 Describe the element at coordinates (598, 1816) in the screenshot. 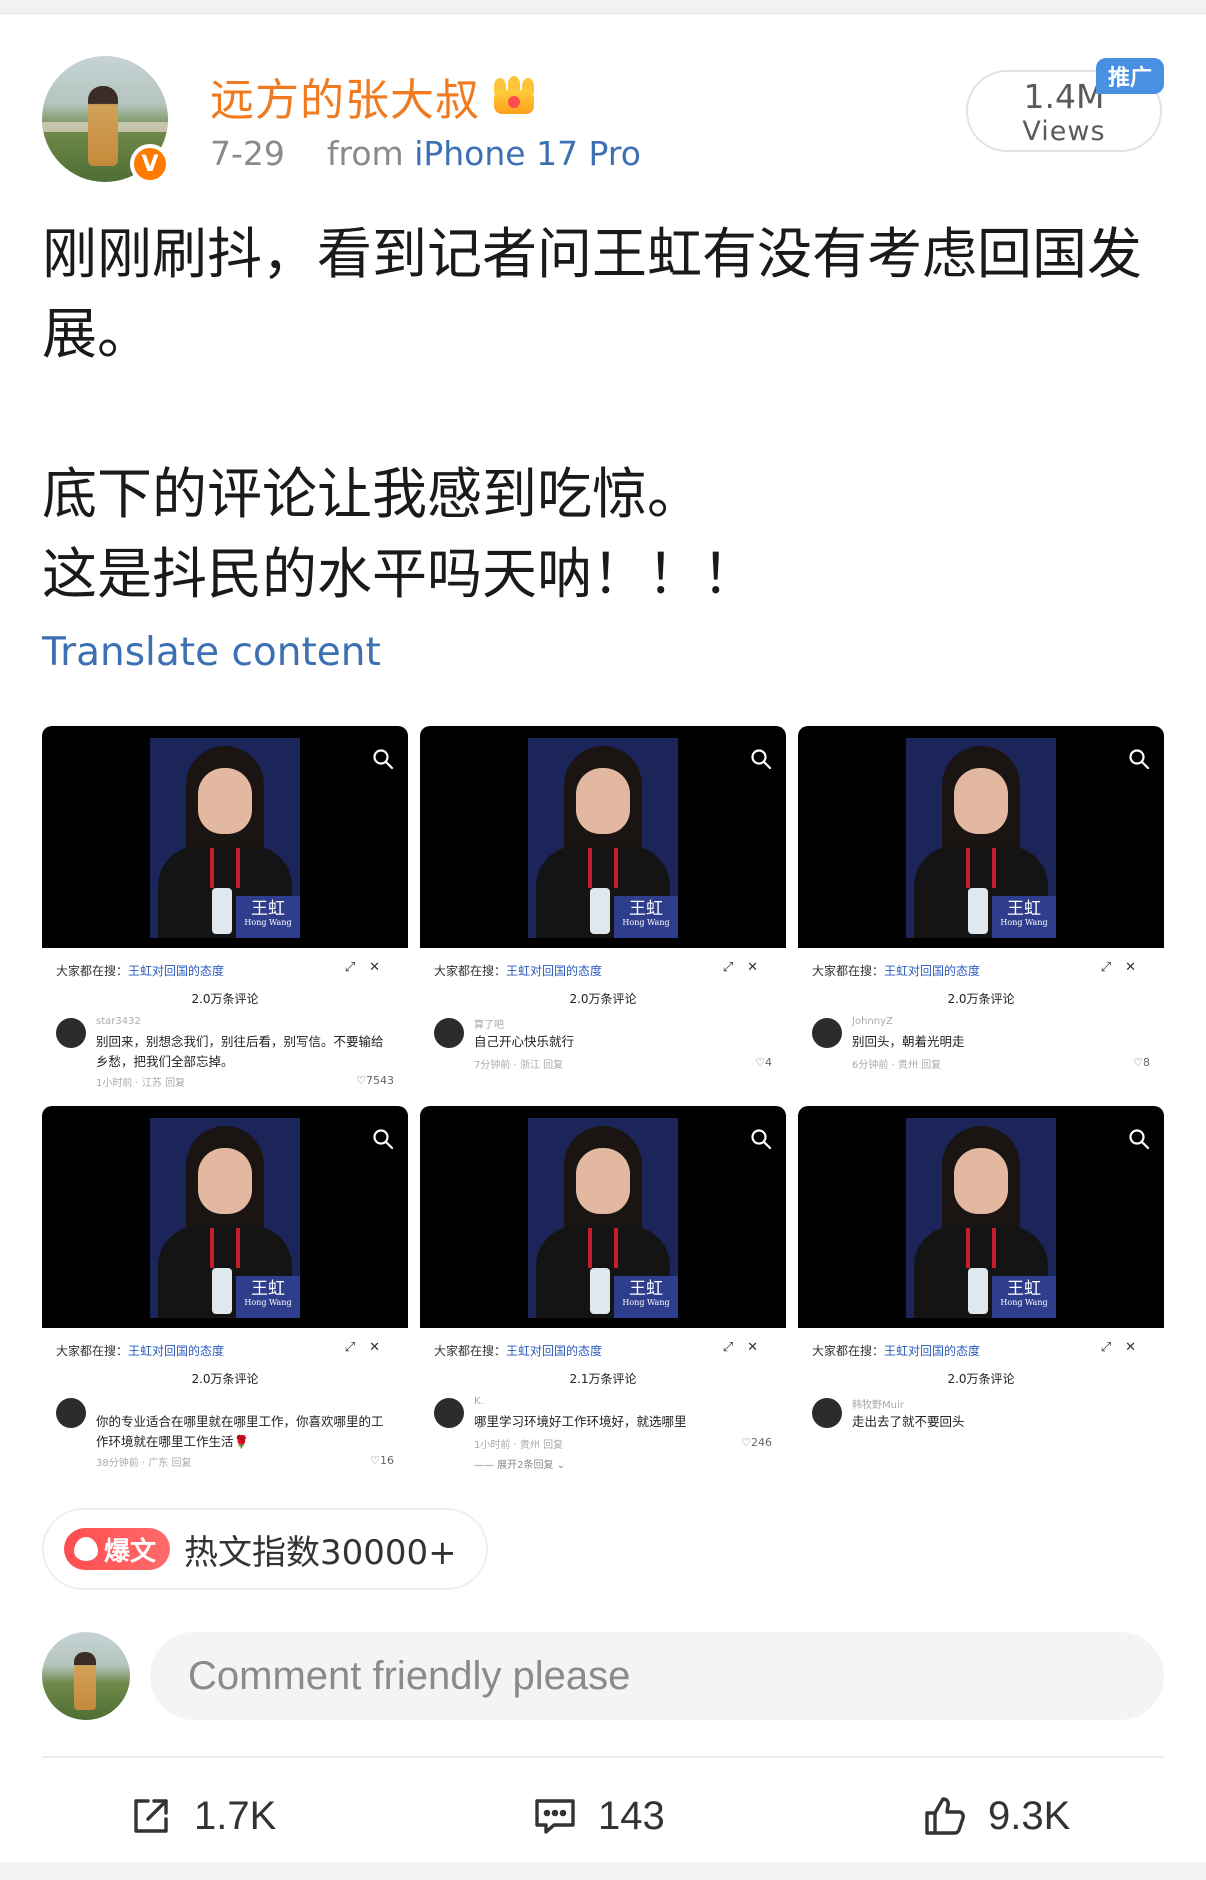

I see `comment-button: 143` at that location.